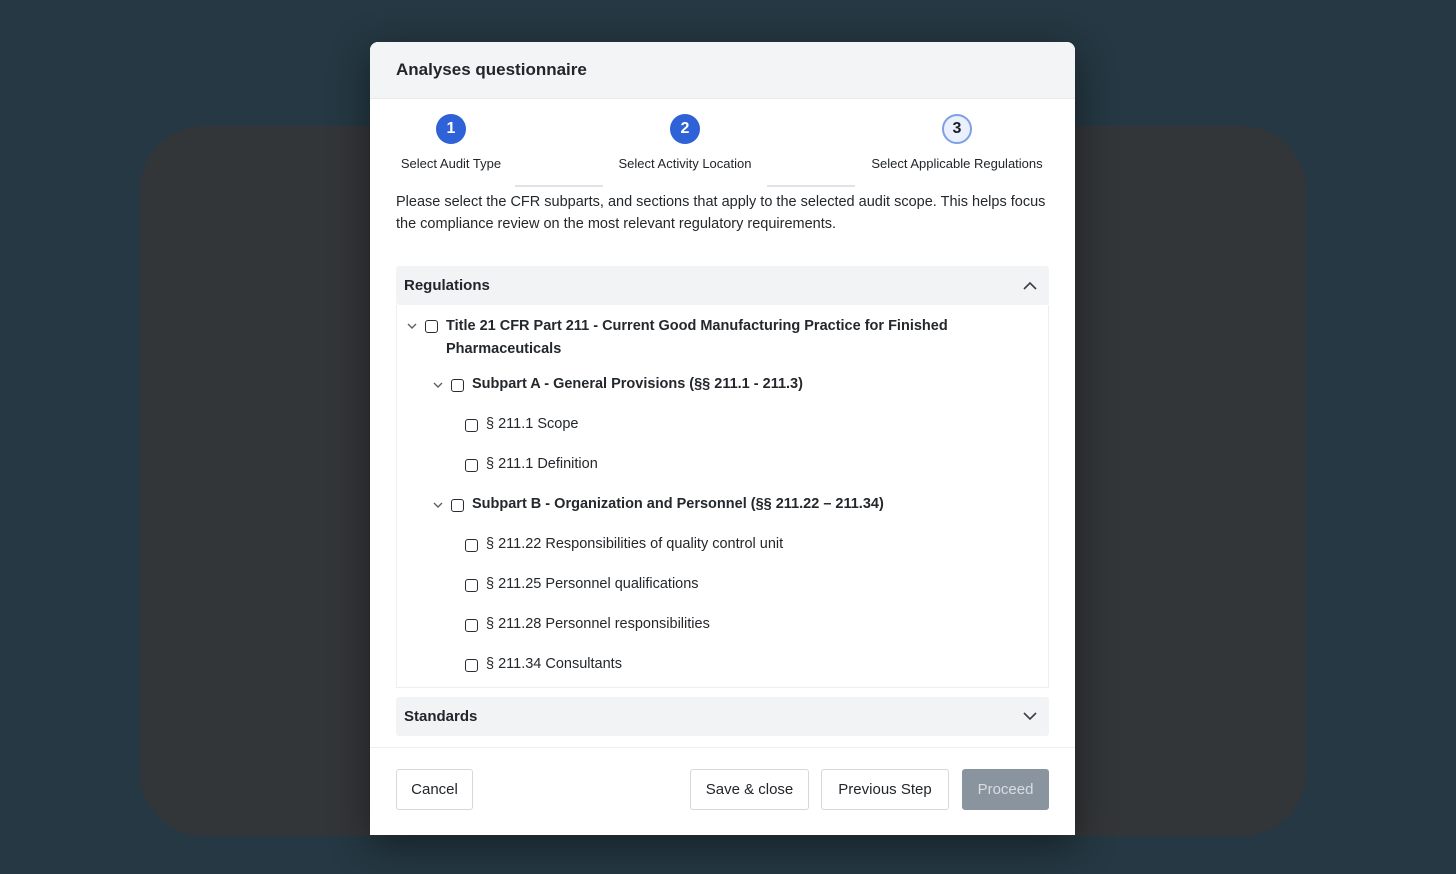 The height and width of the screenshot is (874, 1456). What do you see at coordinates (457, 385) in the screenshot?
I see `subpart-a-checkbox` at bounding box center [457, 385].